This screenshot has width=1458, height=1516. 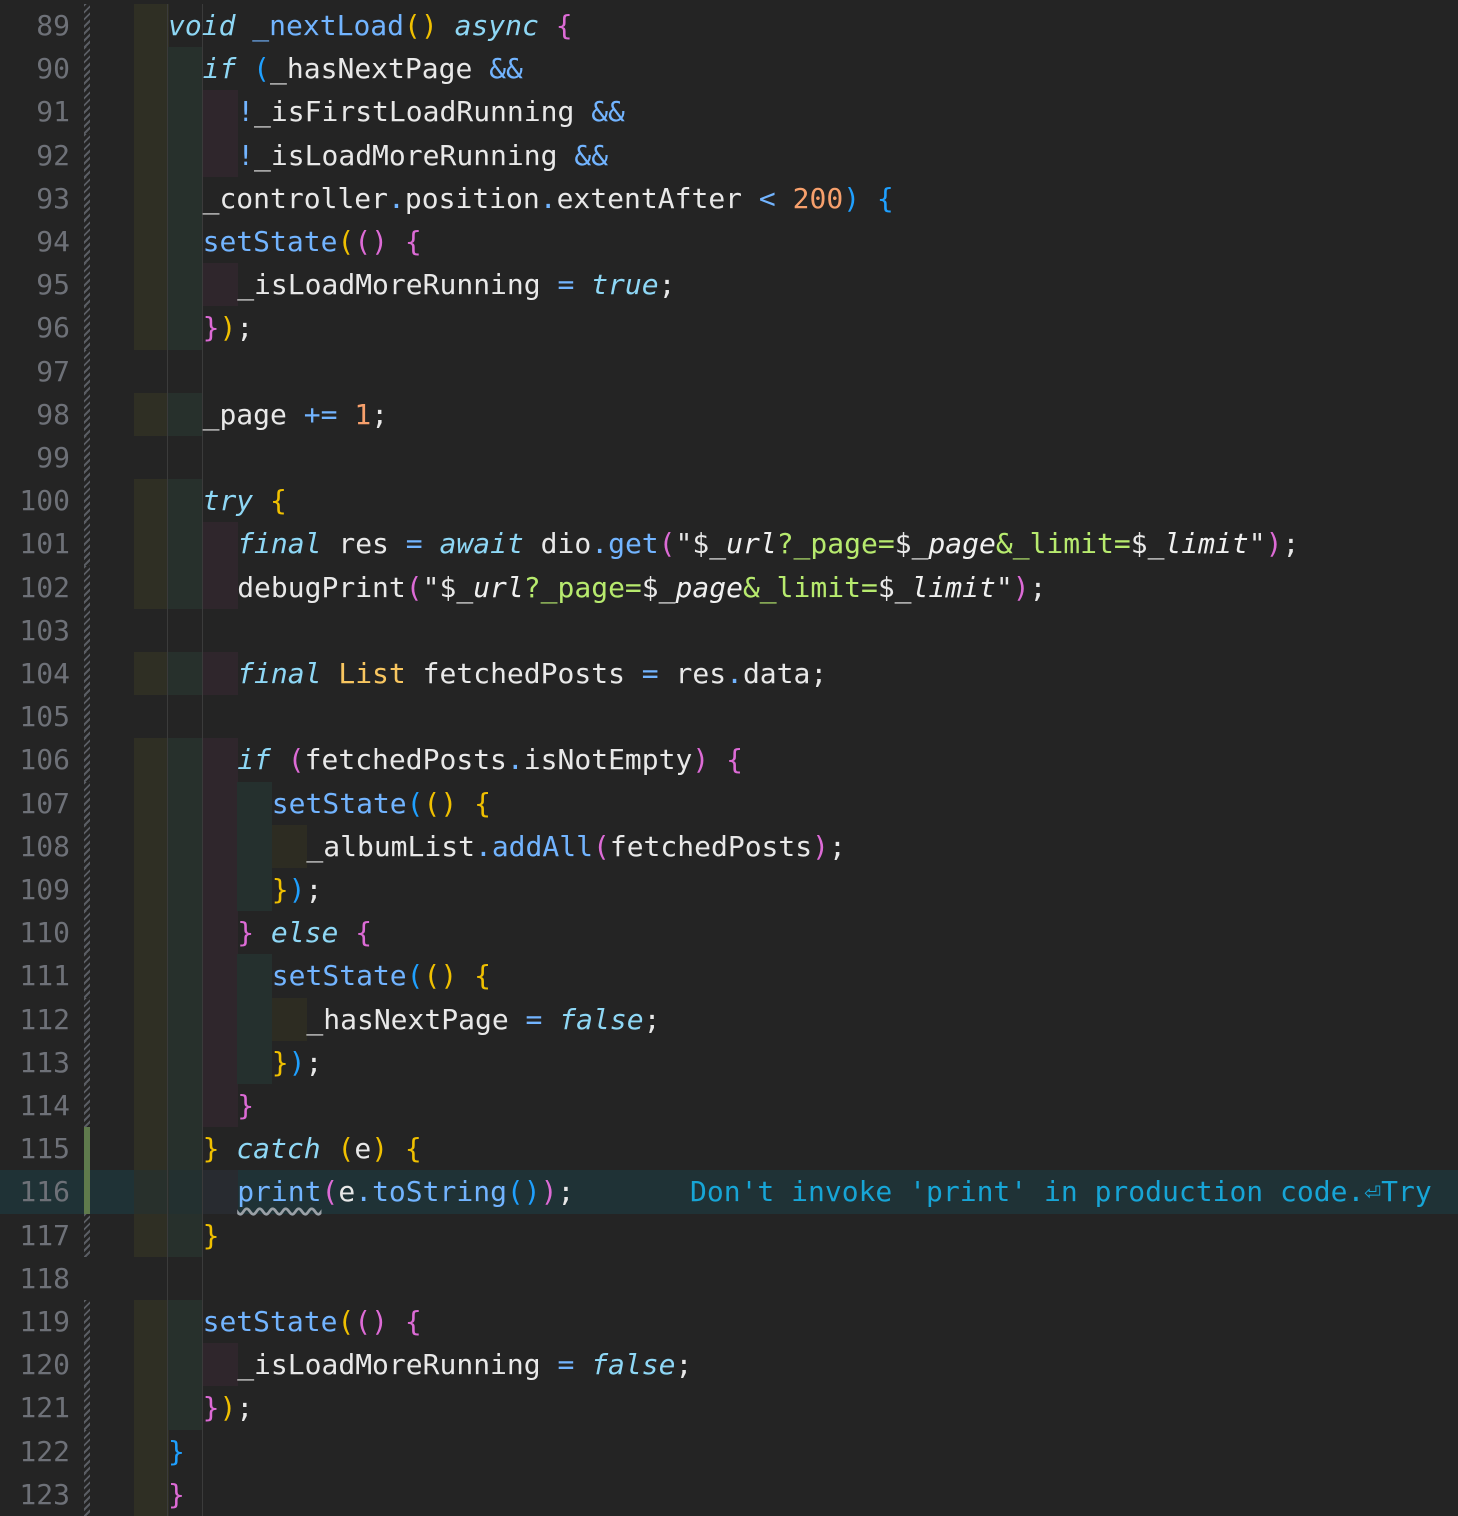 What do you see at coordinates (729, 846) in the screenshot?
I see `code-line: 108 _albumList.addAll(fetchedPosts);` at bounding box center [729, 846].